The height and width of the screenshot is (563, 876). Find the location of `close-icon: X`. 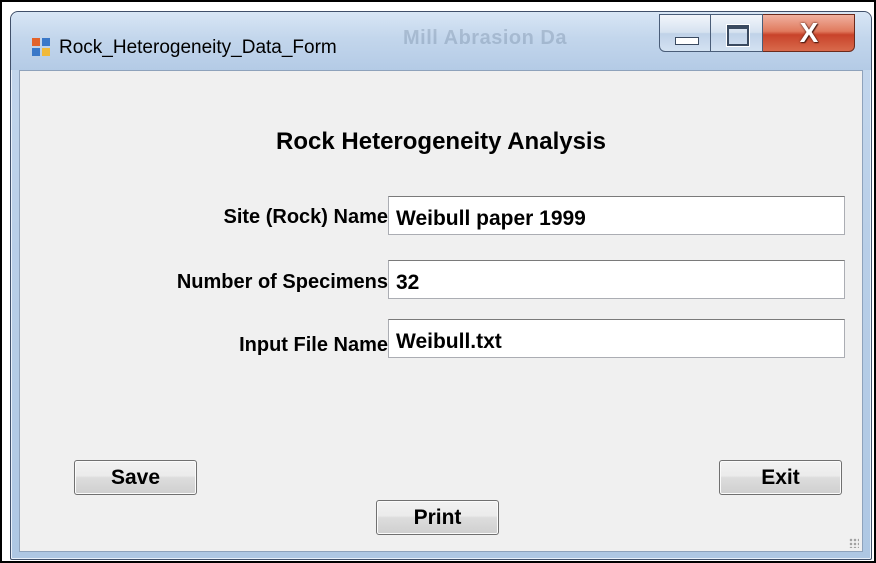

close-icon: X is located at coordinates (809, 32).